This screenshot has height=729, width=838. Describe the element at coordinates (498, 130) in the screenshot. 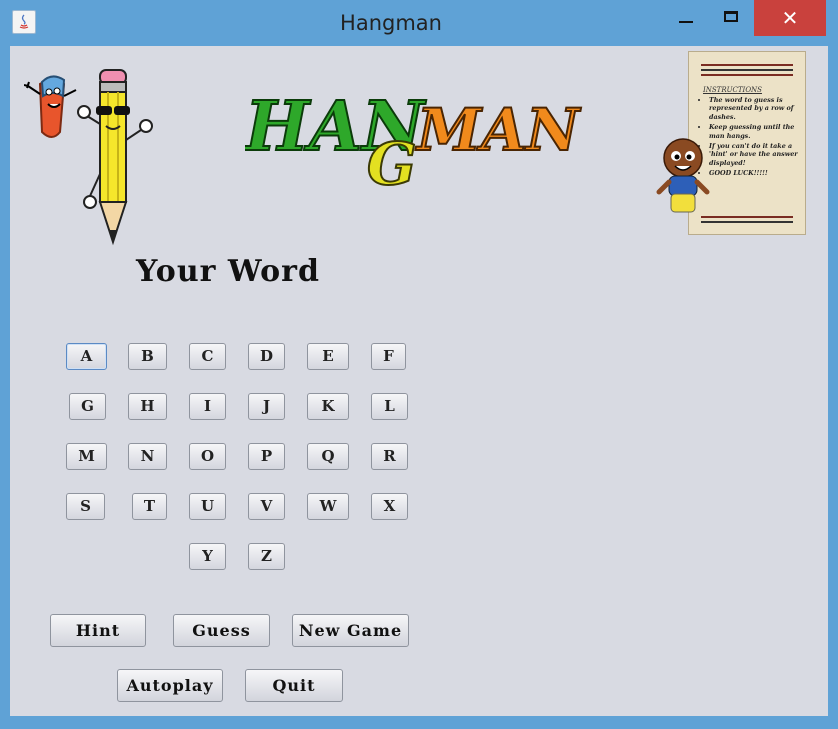

I see `logo-part-man: MAN` at that location.